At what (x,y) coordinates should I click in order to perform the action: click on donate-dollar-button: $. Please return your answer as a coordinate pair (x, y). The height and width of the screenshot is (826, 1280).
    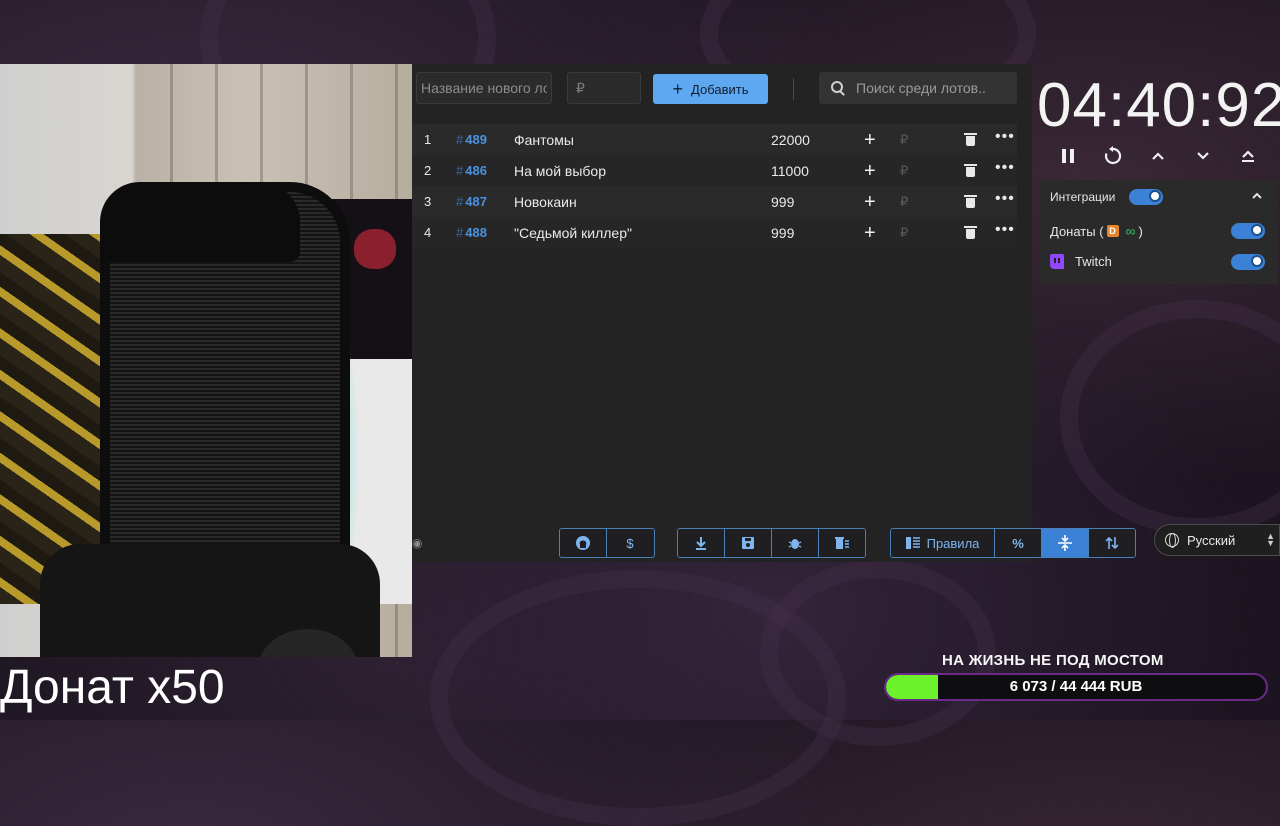
    Looking at the image, I should click on (630, 543).